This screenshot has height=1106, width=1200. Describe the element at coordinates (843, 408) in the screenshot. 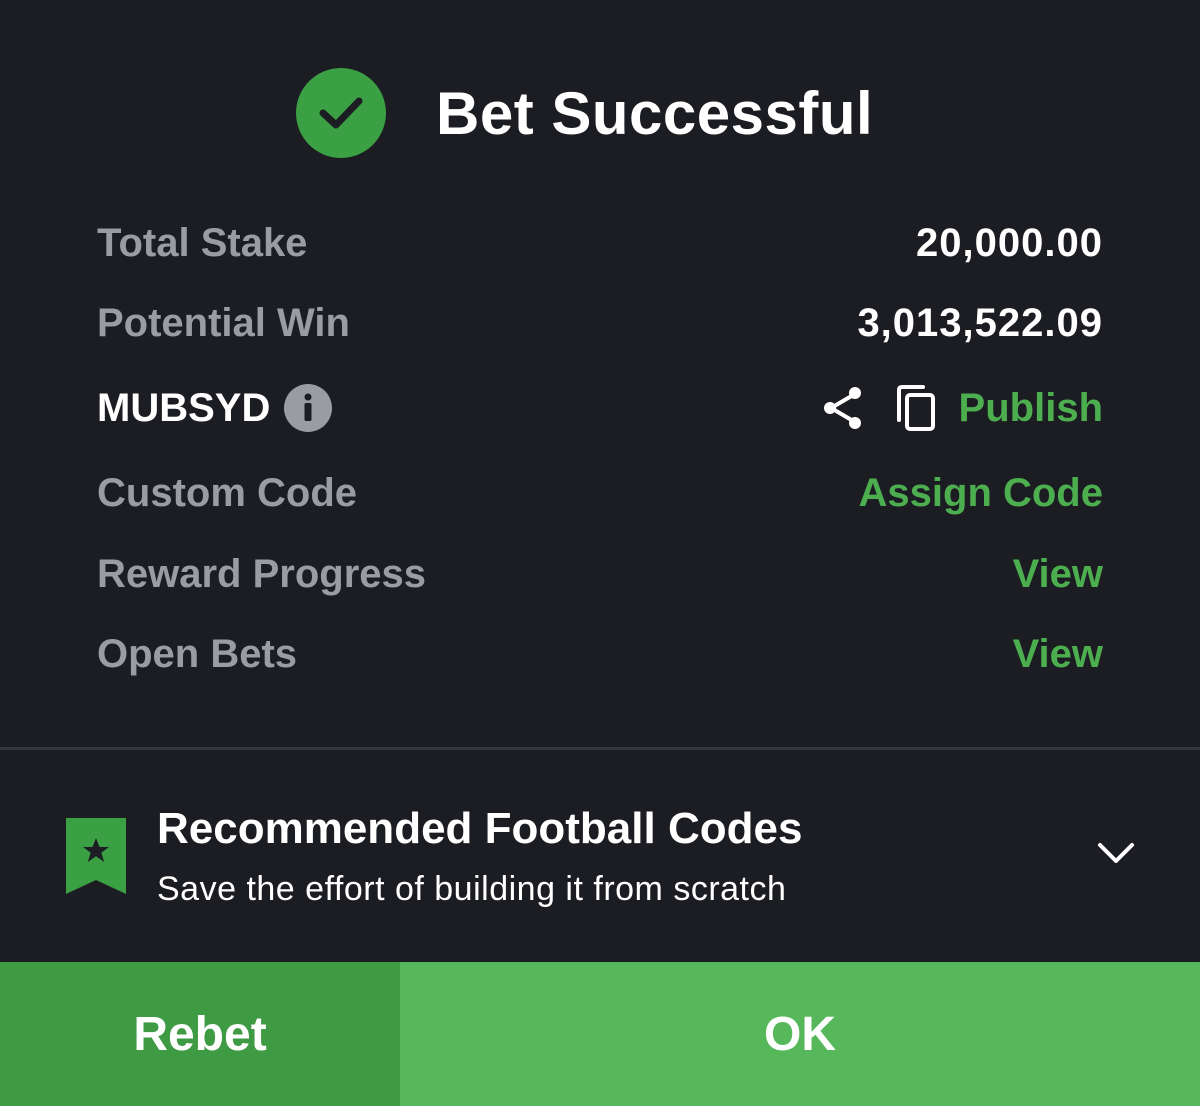

I see `share-icon` at that location.